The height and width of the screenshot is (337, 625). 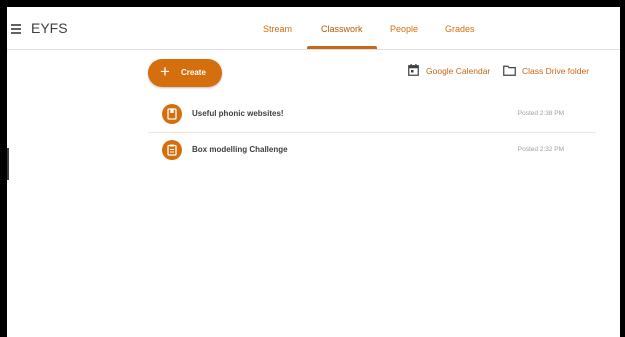 I want to click on tab-grades: Grades, so click(x=460, y=29).